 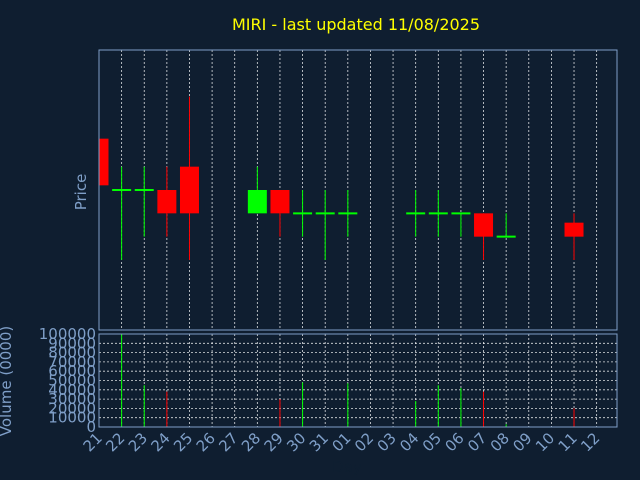 I want to click on volume-tick-label: 100000, so click(x=67, y=334).